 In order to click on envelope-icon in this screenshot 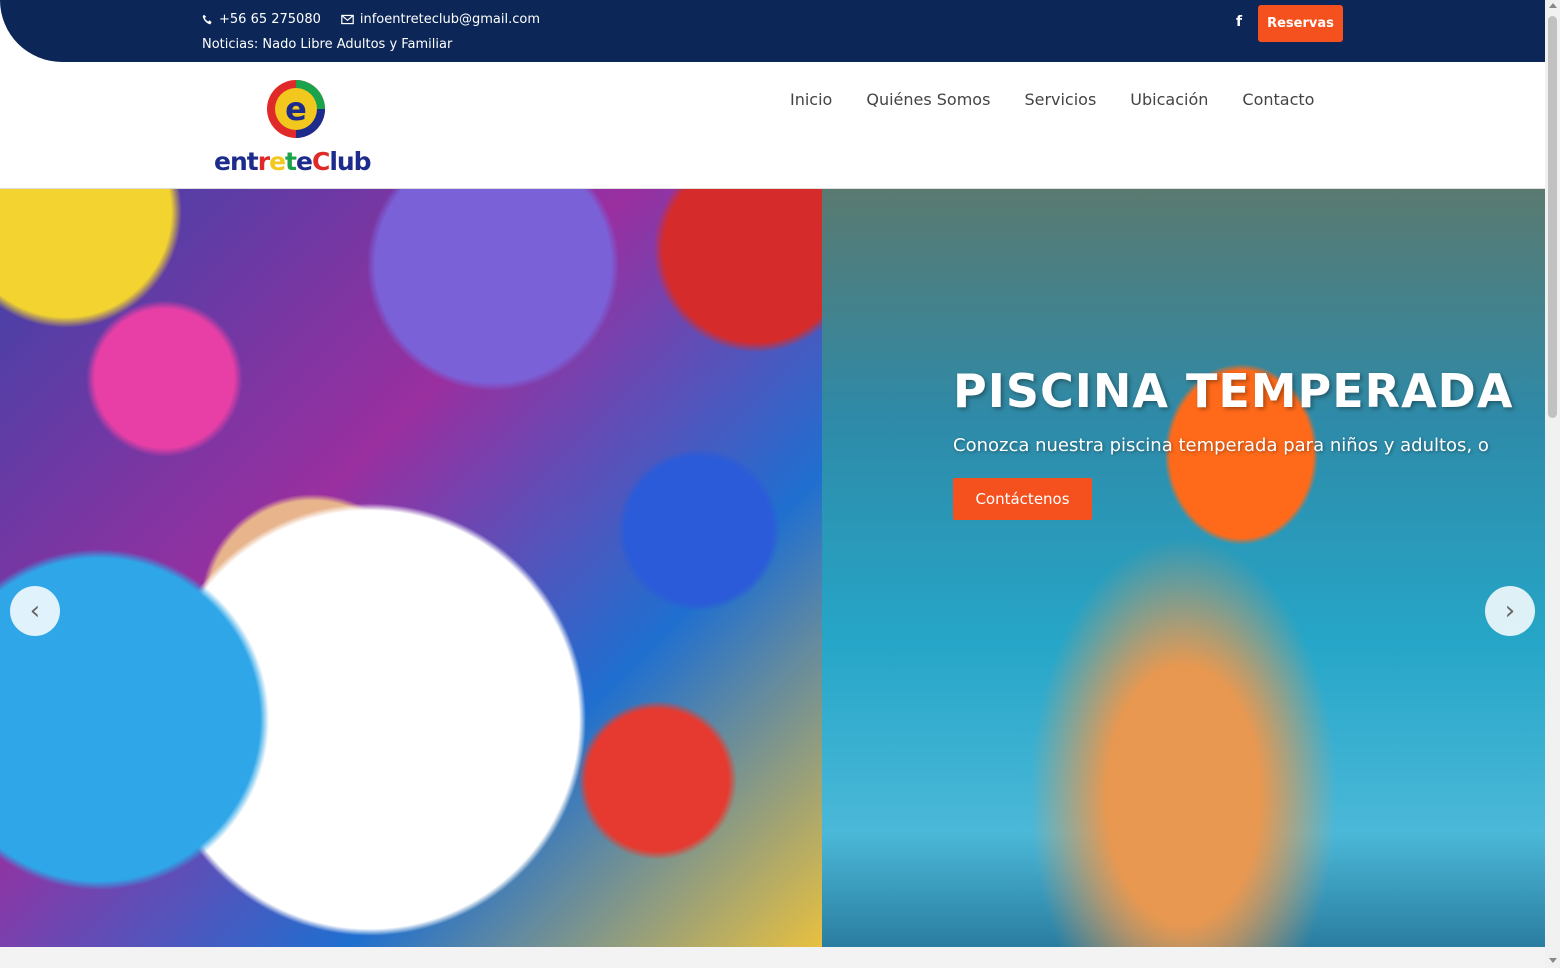, I will do `click(347, 19)`.